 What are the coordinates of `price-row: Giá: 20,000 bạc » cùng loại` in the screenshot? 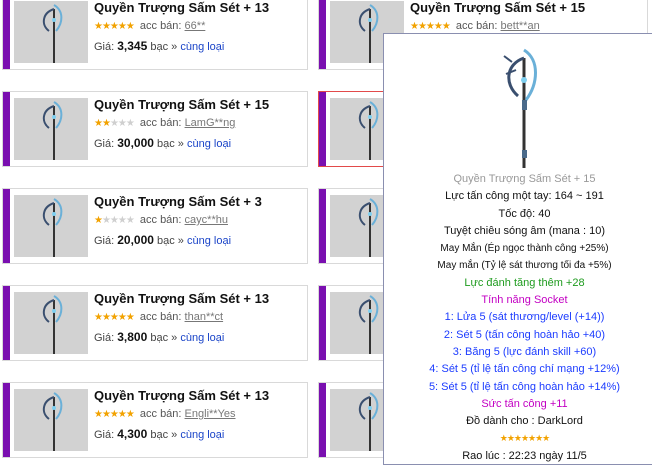 It's located at (162, 240).